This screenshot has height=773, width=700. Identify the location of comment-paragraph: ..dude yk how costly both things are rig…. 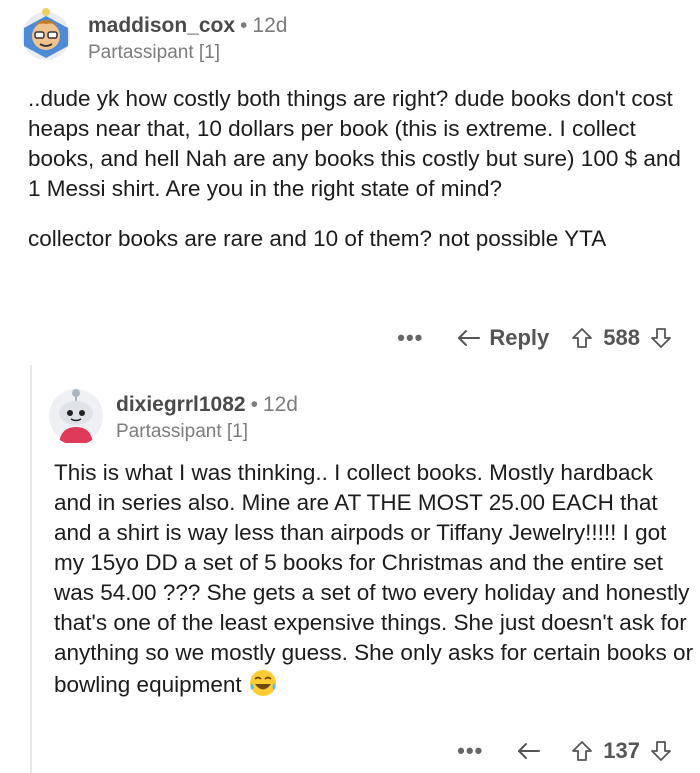
(354, 143).